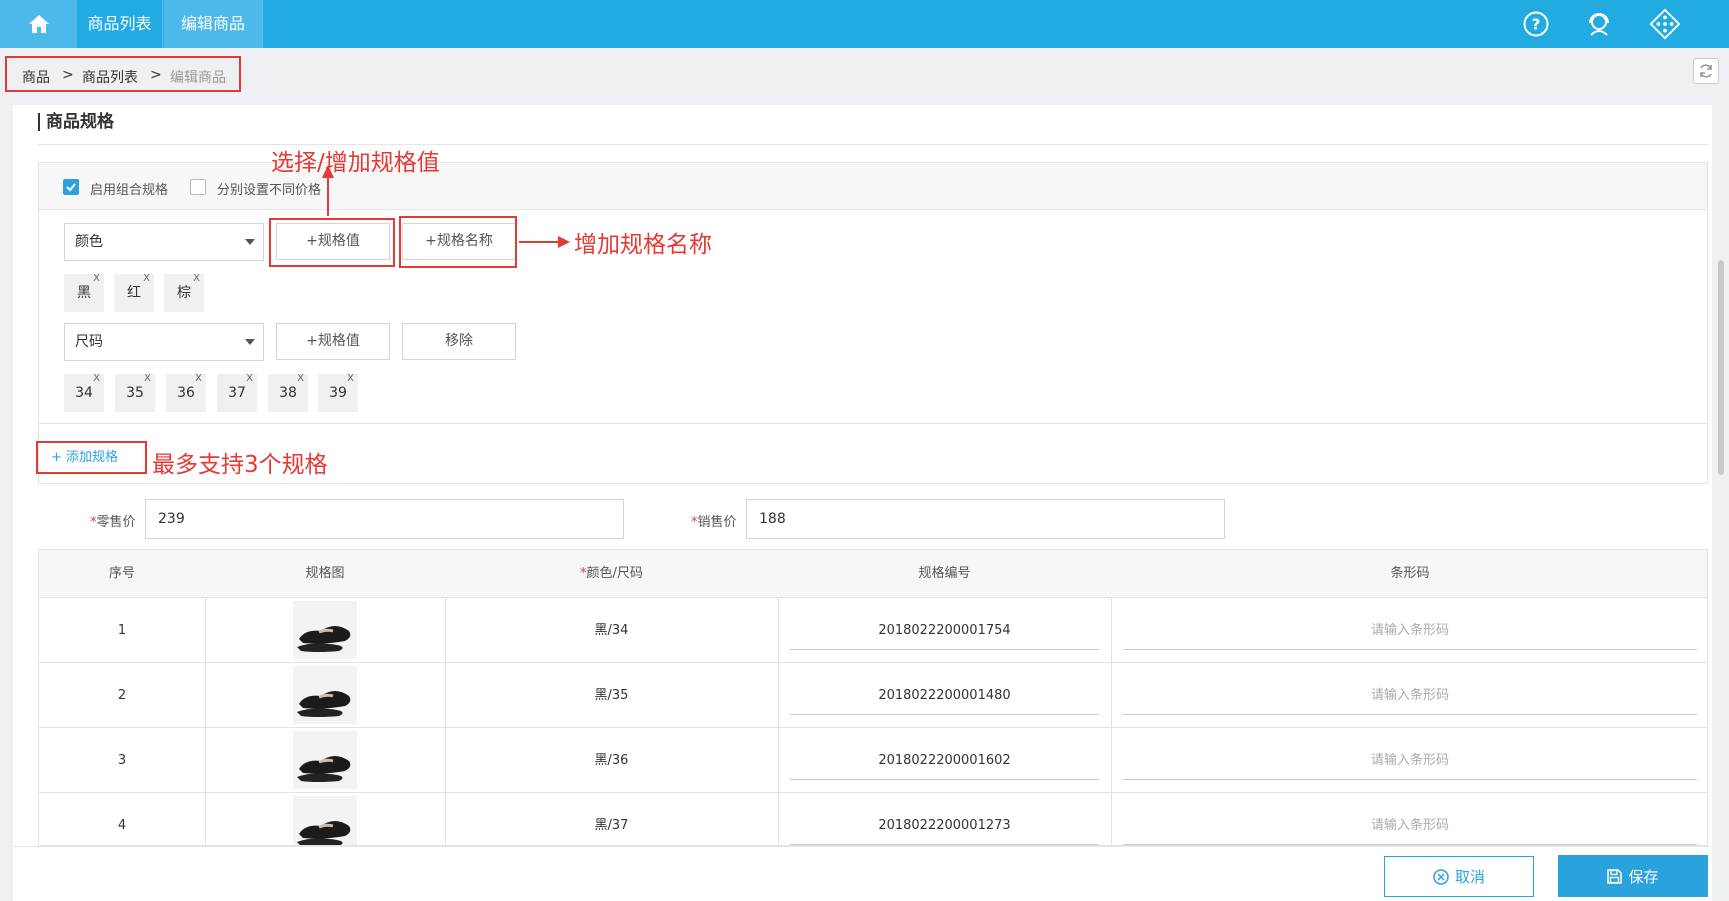 This screenshot has width=1729, height=901. Describe the element at coordinates (122, 630) in the screenshot. I see `row-index: 1` at that location.